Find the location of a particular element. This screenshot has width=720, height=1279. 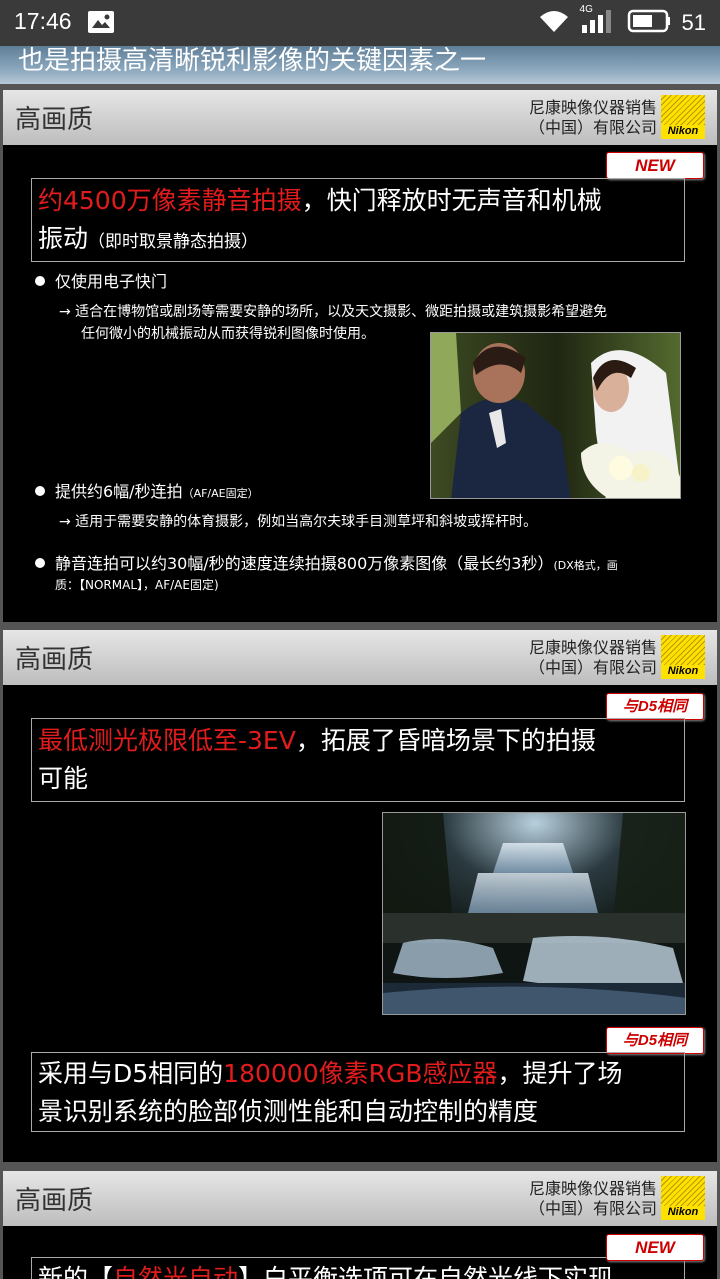

bullet-text: 仅使用电子快门 is located at coordinates (111, 281).